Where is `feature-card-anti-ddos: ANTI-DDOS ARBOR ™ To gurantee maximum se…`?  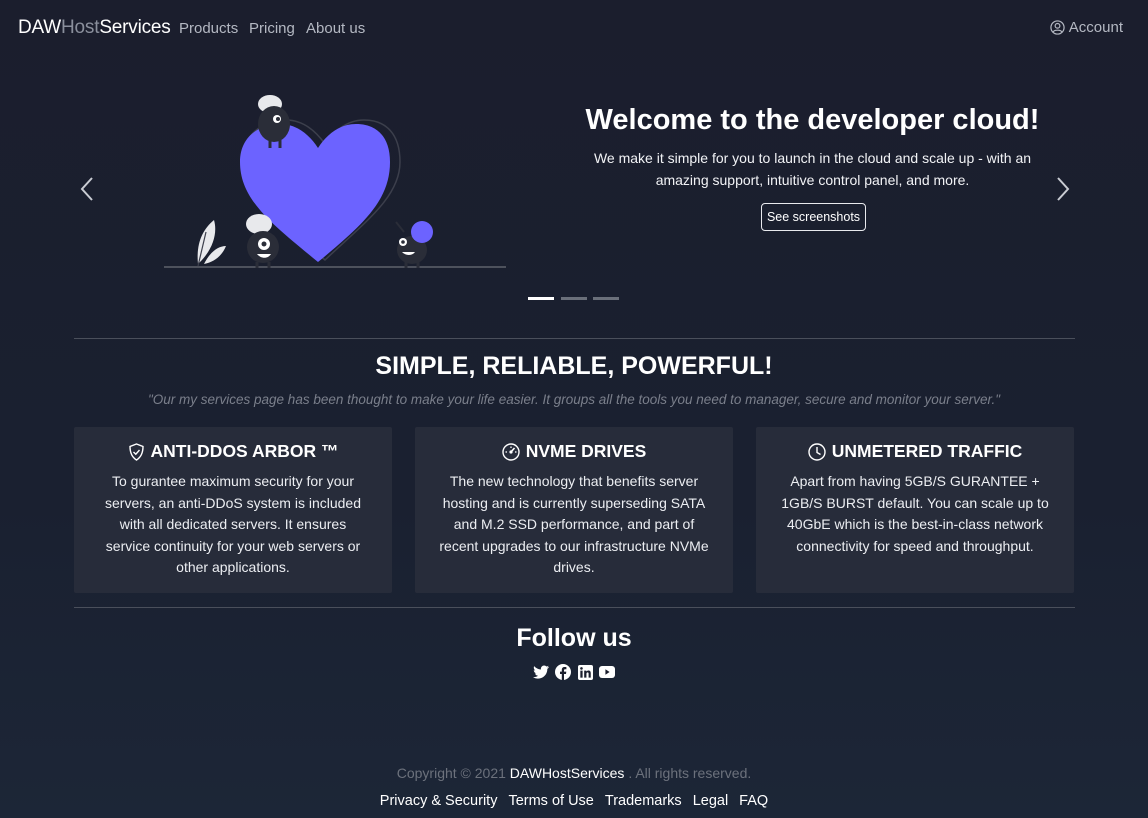
feature-card-anti-ddos: ANTI-DDOS ARBOR ™ To gurantee maximum se… is located at coordinates (233, 510).